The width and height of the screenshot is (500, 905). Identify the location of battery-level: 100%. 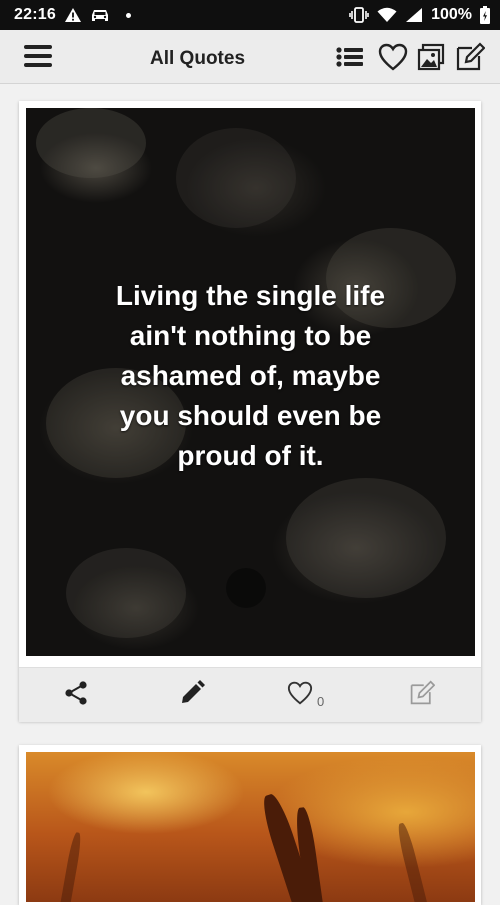
(451, 14).